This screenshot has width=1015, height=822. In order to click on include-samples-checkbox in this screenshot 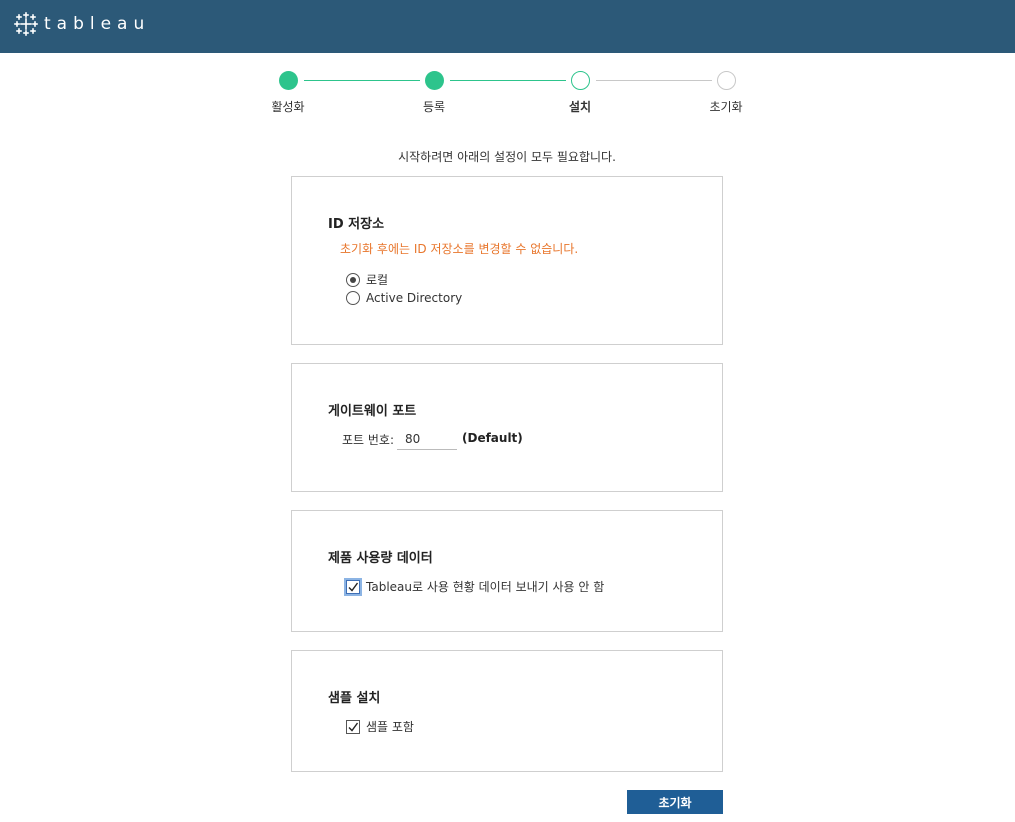, I will do `click(353, 726)`.